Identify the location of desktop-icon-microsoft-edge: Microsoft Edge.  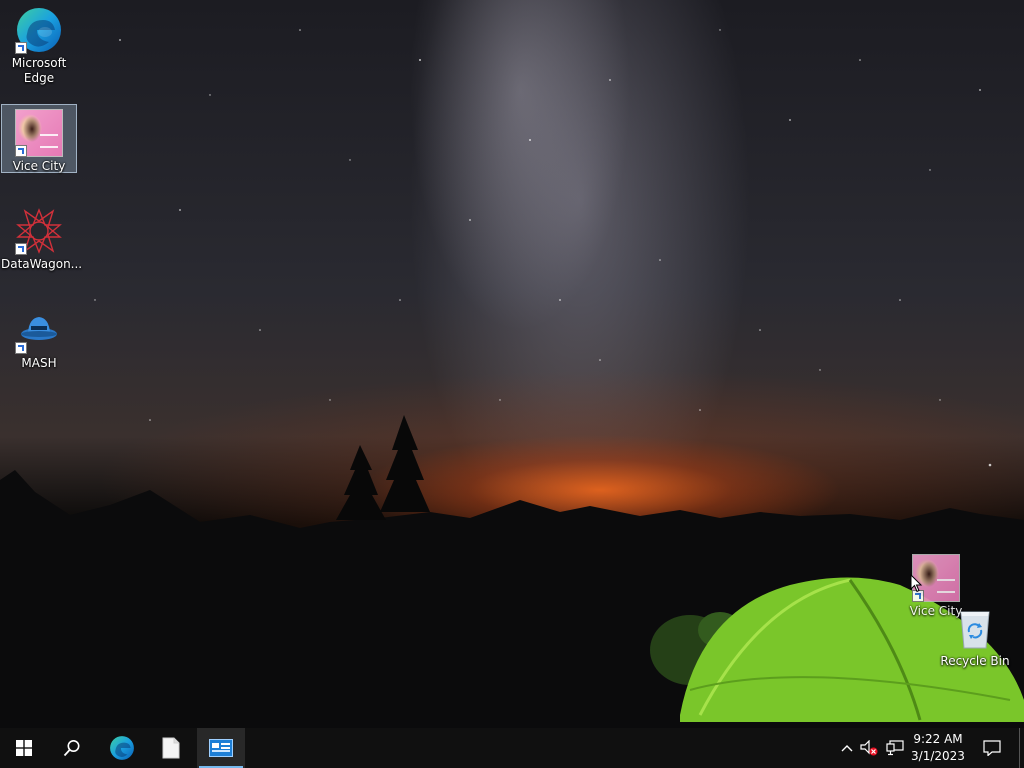
(39, 44).